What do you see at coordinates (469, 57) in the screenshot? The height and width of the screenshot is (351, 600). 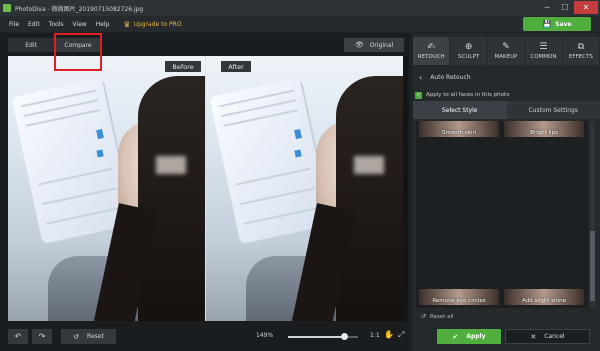 I see `tool-label: SCULPT` at bounding box center [469, 57].